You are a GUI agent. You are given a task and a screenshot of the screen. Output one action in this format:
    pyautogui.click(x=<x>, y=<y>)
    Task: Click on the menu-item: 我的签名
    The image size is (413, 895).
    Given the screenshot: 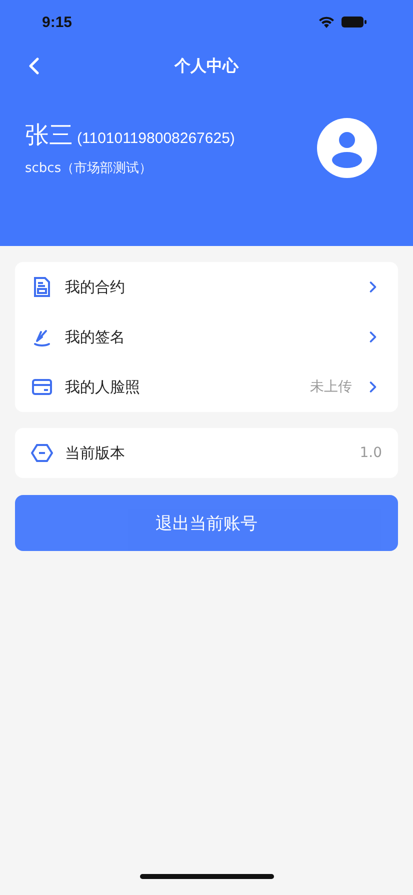 What is the action you would take?
    pyautogui.click(x=206, y=337)
    